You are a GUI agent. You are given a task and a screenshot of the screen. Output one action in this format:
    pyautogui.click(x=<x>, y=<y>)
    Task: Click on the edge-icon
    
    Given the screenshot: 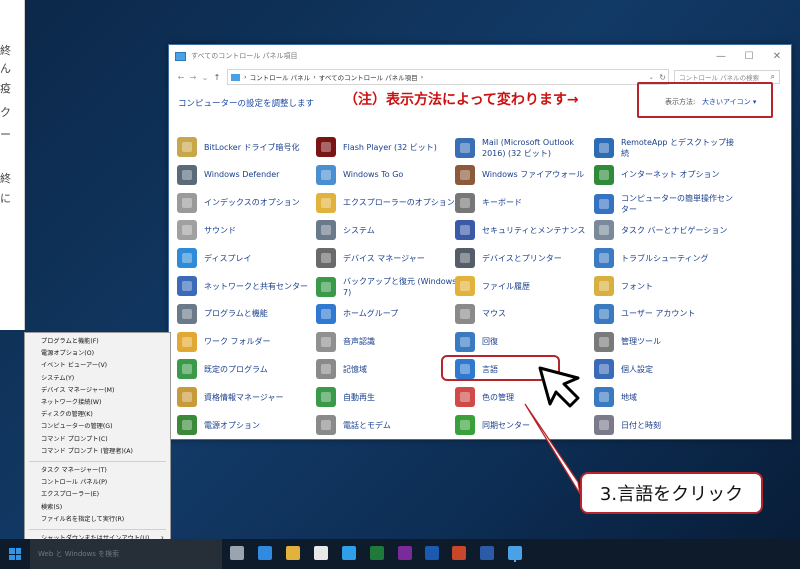 What is the action you would take?
    pyautogui.click(x=265, y=553)
    